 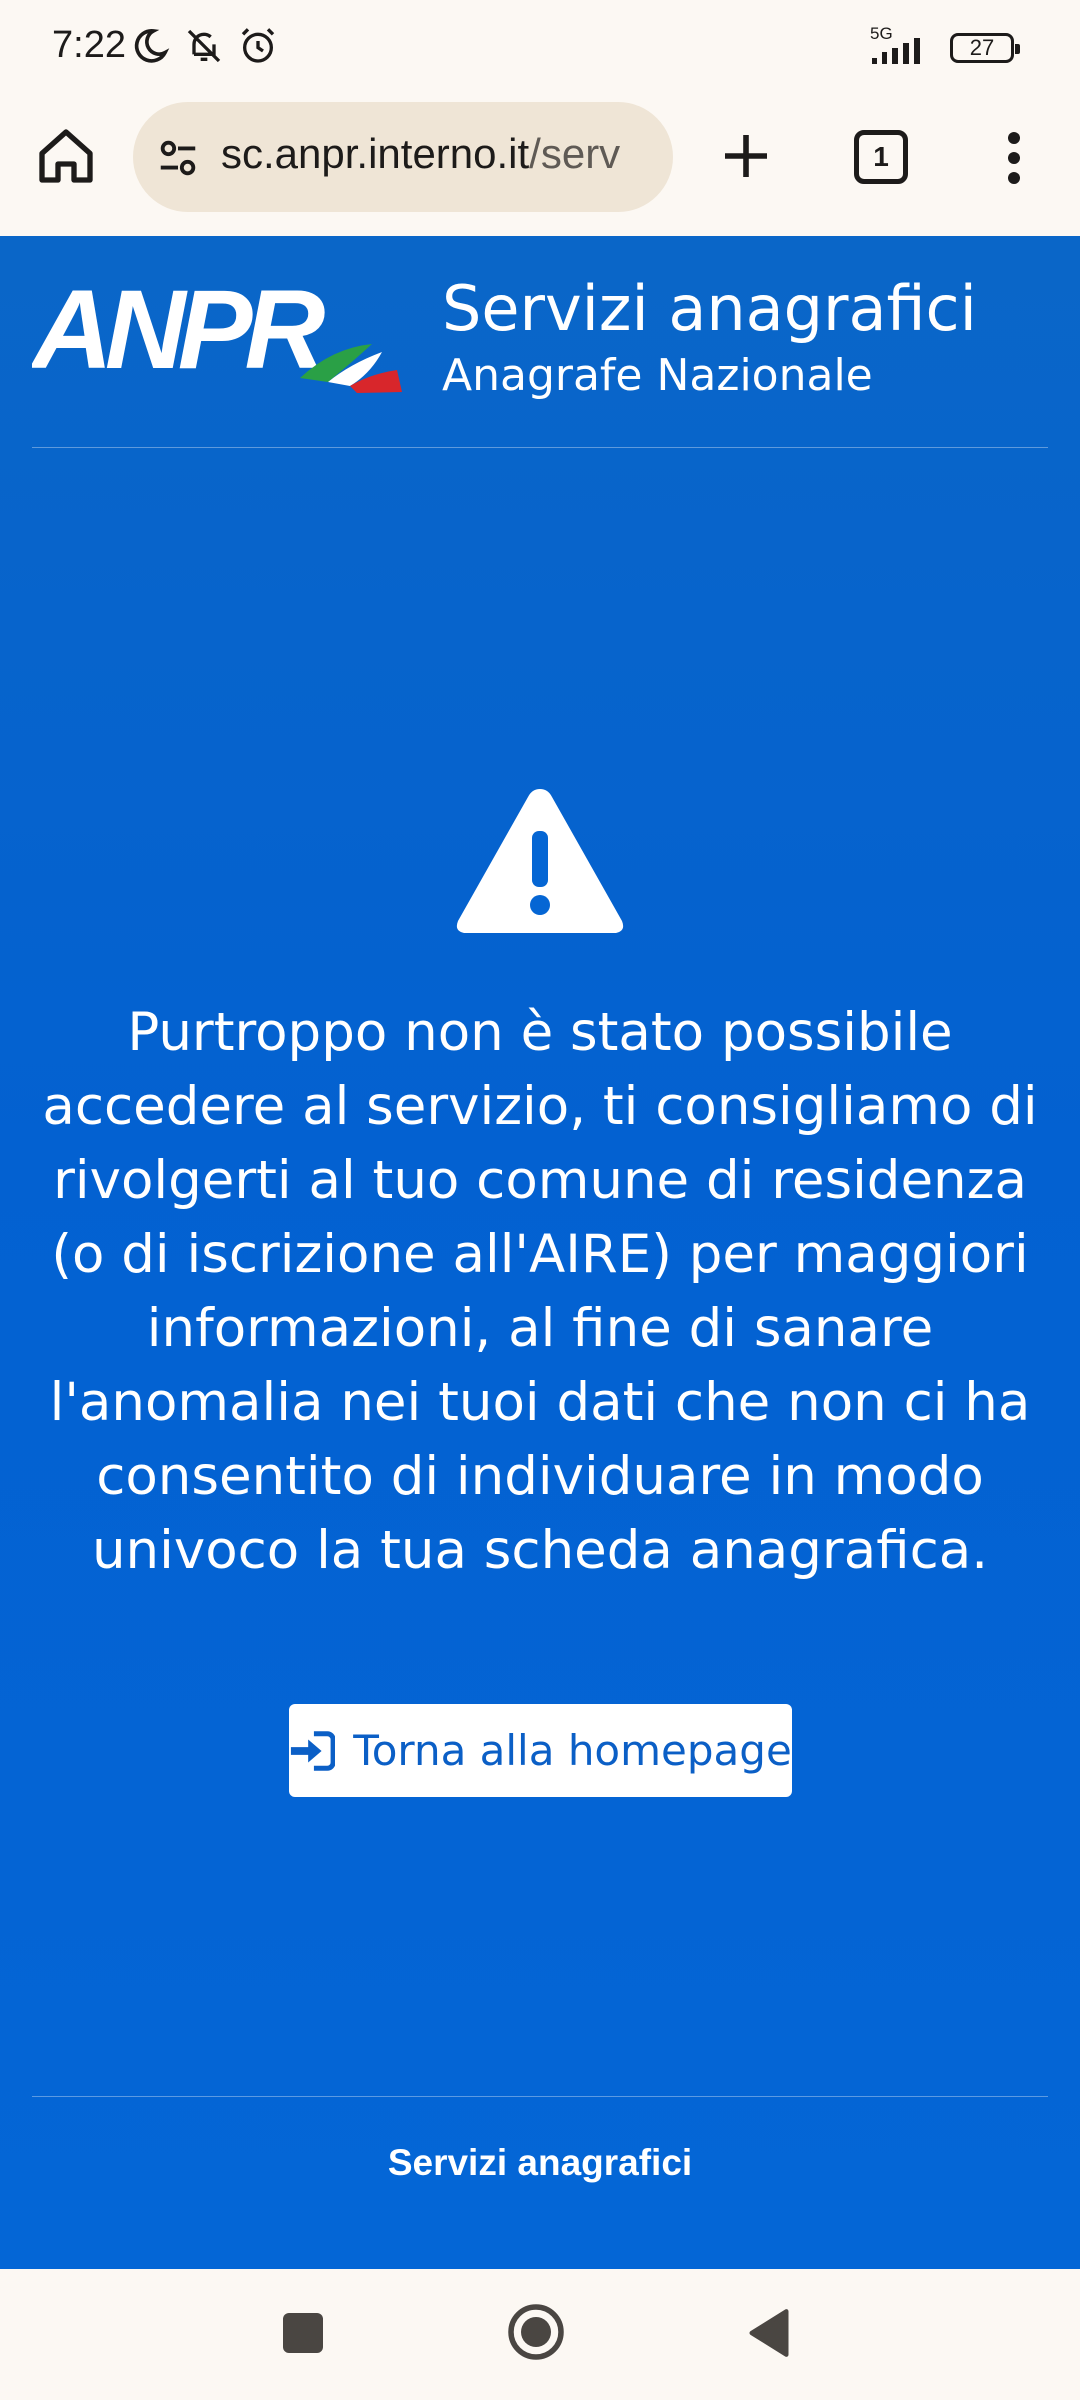 What do you see at coordinates (575, 153) in the screenshot?
I see `url-path: /serv` at bounding box center [575, 153].